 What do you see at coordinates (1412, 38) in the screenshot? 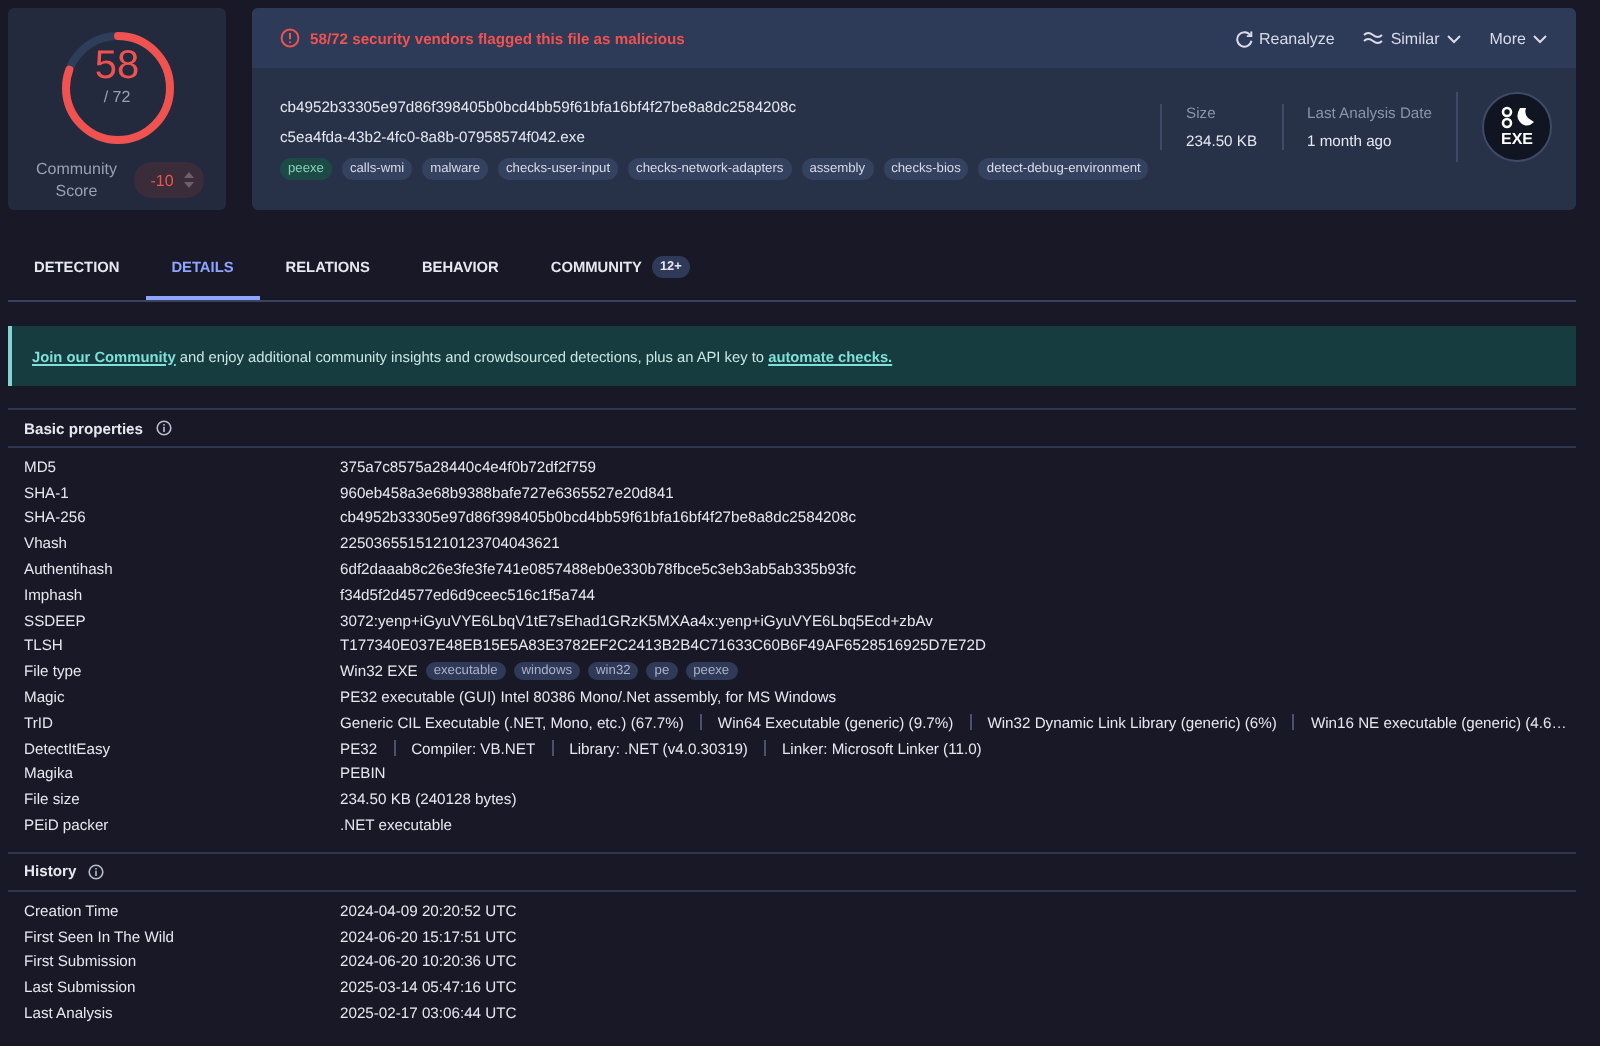
I see `similar-button: Similar` at bounding box center [1412, 38].